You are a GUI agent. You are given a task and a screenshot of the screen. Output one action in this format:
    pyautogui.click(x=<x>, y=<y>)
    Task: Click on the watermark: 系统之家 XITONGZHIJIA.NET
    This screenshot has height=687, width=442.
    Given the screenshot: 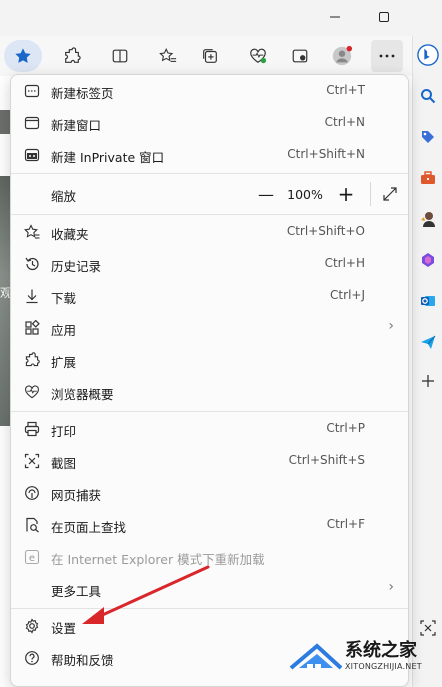 What is the action you would take?
    pyautogui.click(x=363, y=657)
    